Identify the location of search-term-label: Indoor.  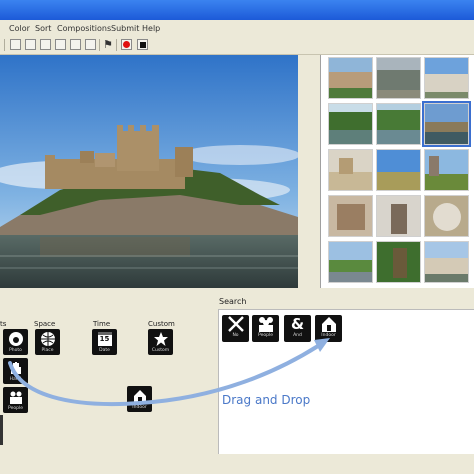
(328, 335).